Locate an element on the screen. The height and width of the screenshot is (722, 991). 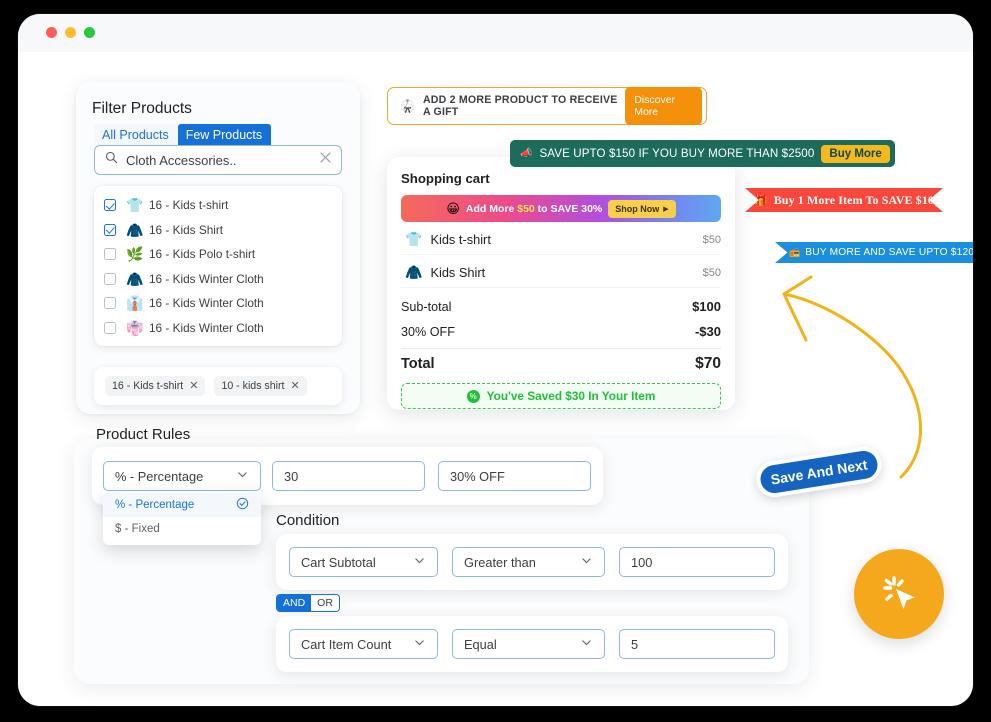
condition-operator-select-2: Equal is located at coordinates (528, 644).